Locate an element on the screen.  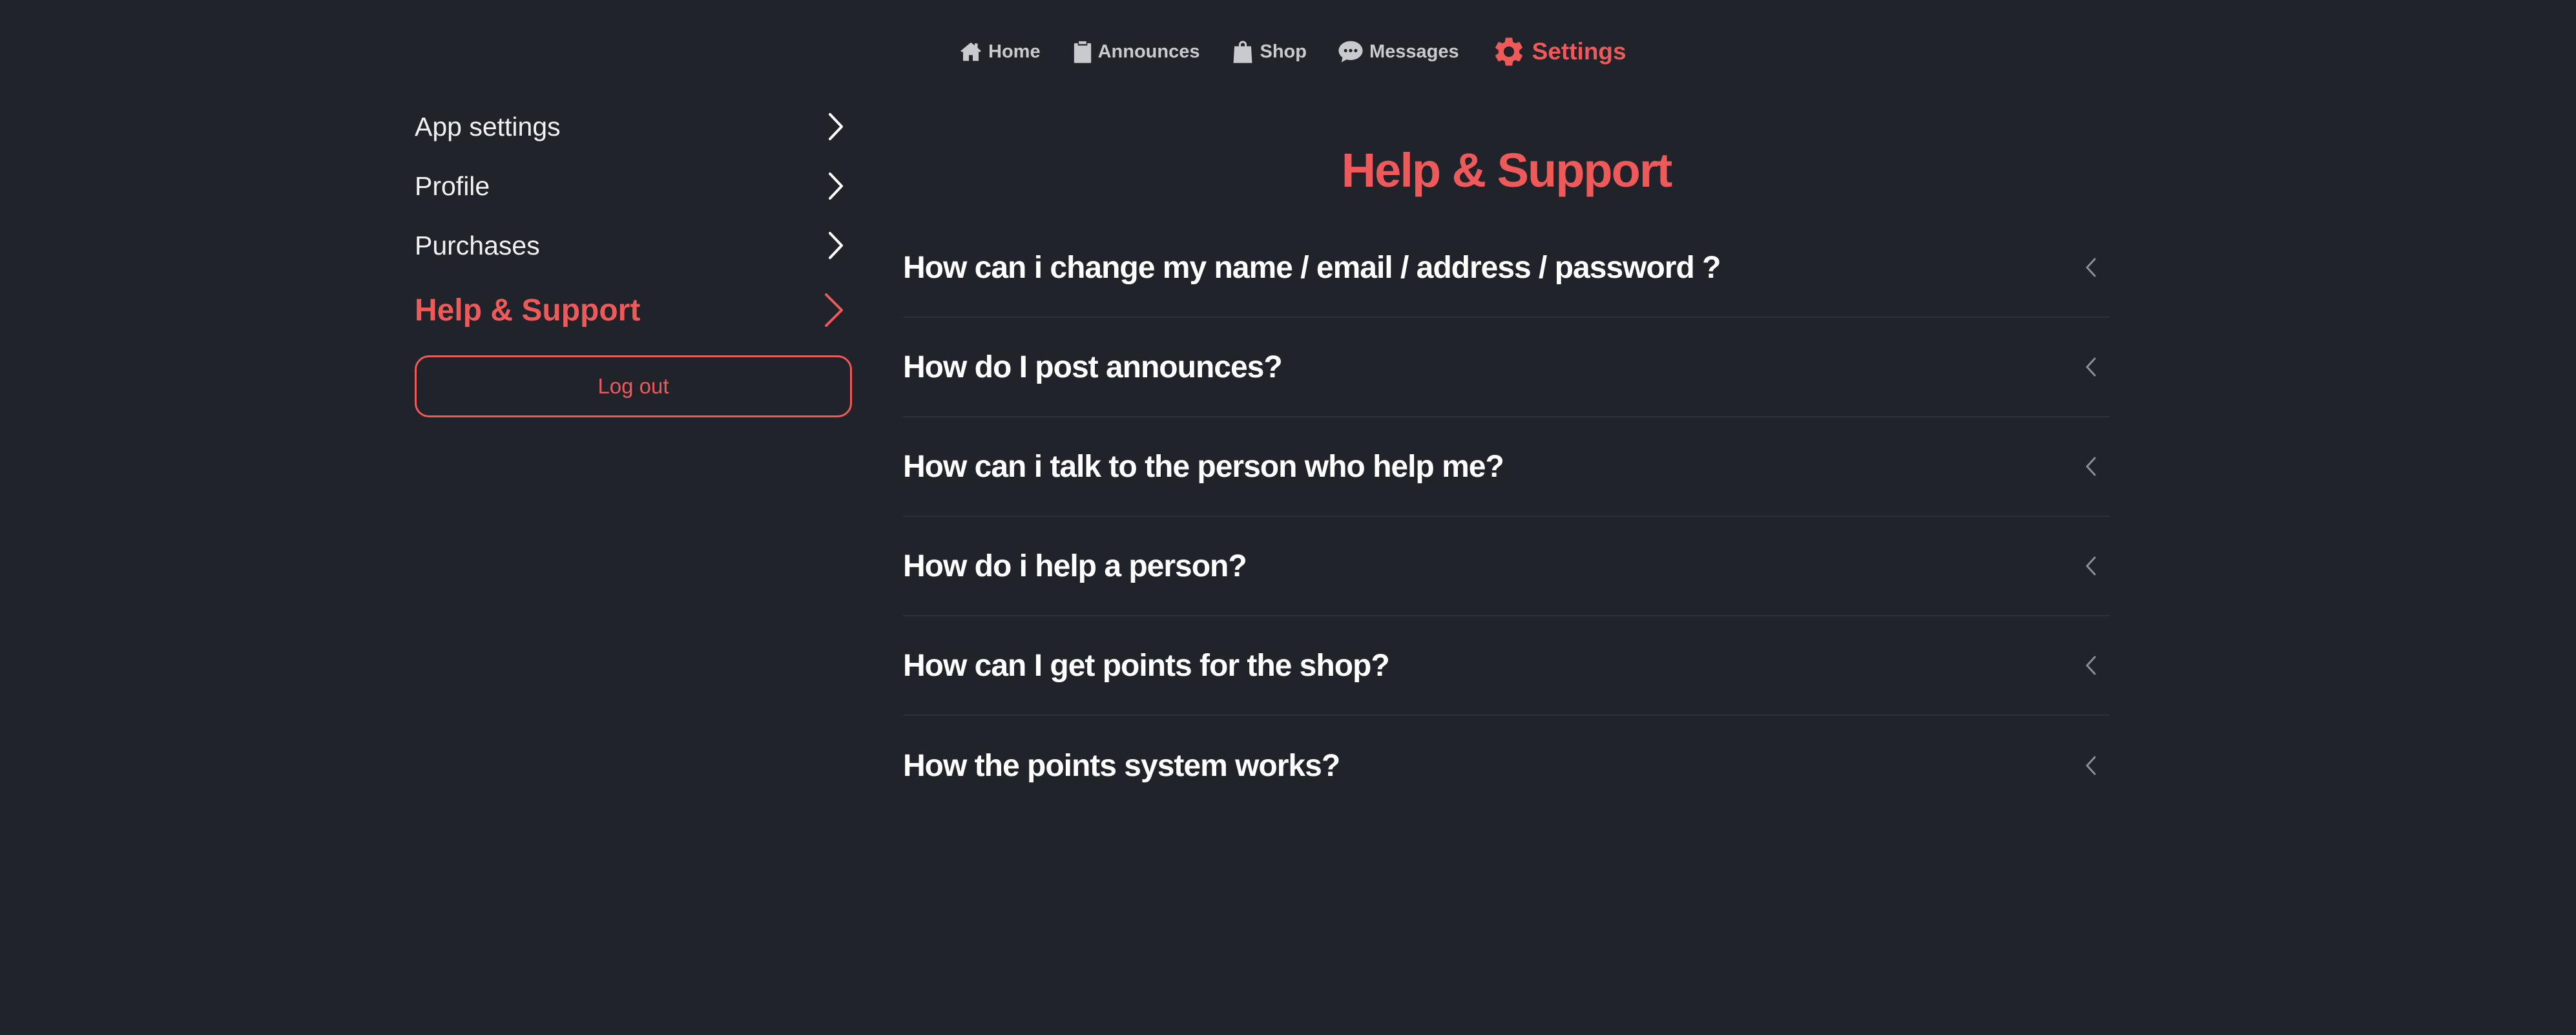
nav-item-label: Announces is located at coordinates (1148, 51).